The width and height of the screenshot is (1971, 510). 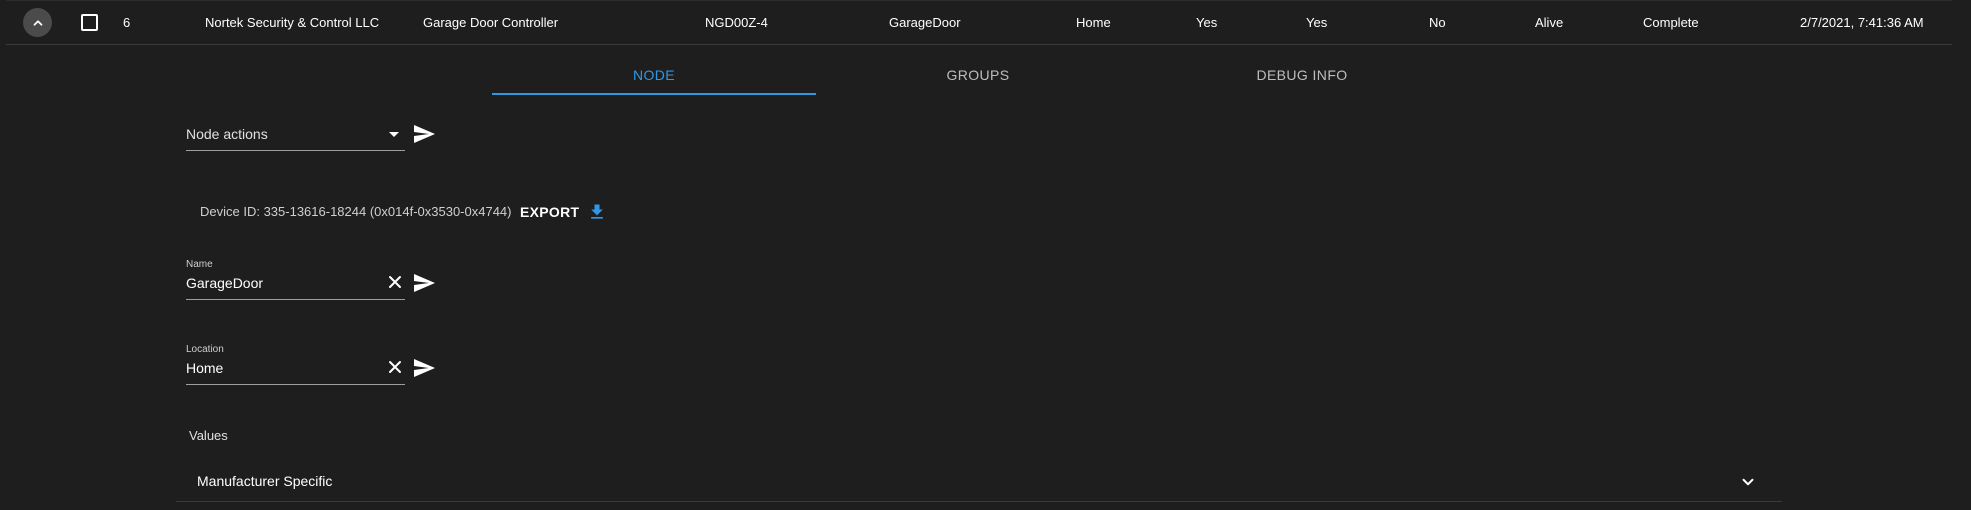 I want to click on node-id-cell: 6, so click(x=127, y=22).